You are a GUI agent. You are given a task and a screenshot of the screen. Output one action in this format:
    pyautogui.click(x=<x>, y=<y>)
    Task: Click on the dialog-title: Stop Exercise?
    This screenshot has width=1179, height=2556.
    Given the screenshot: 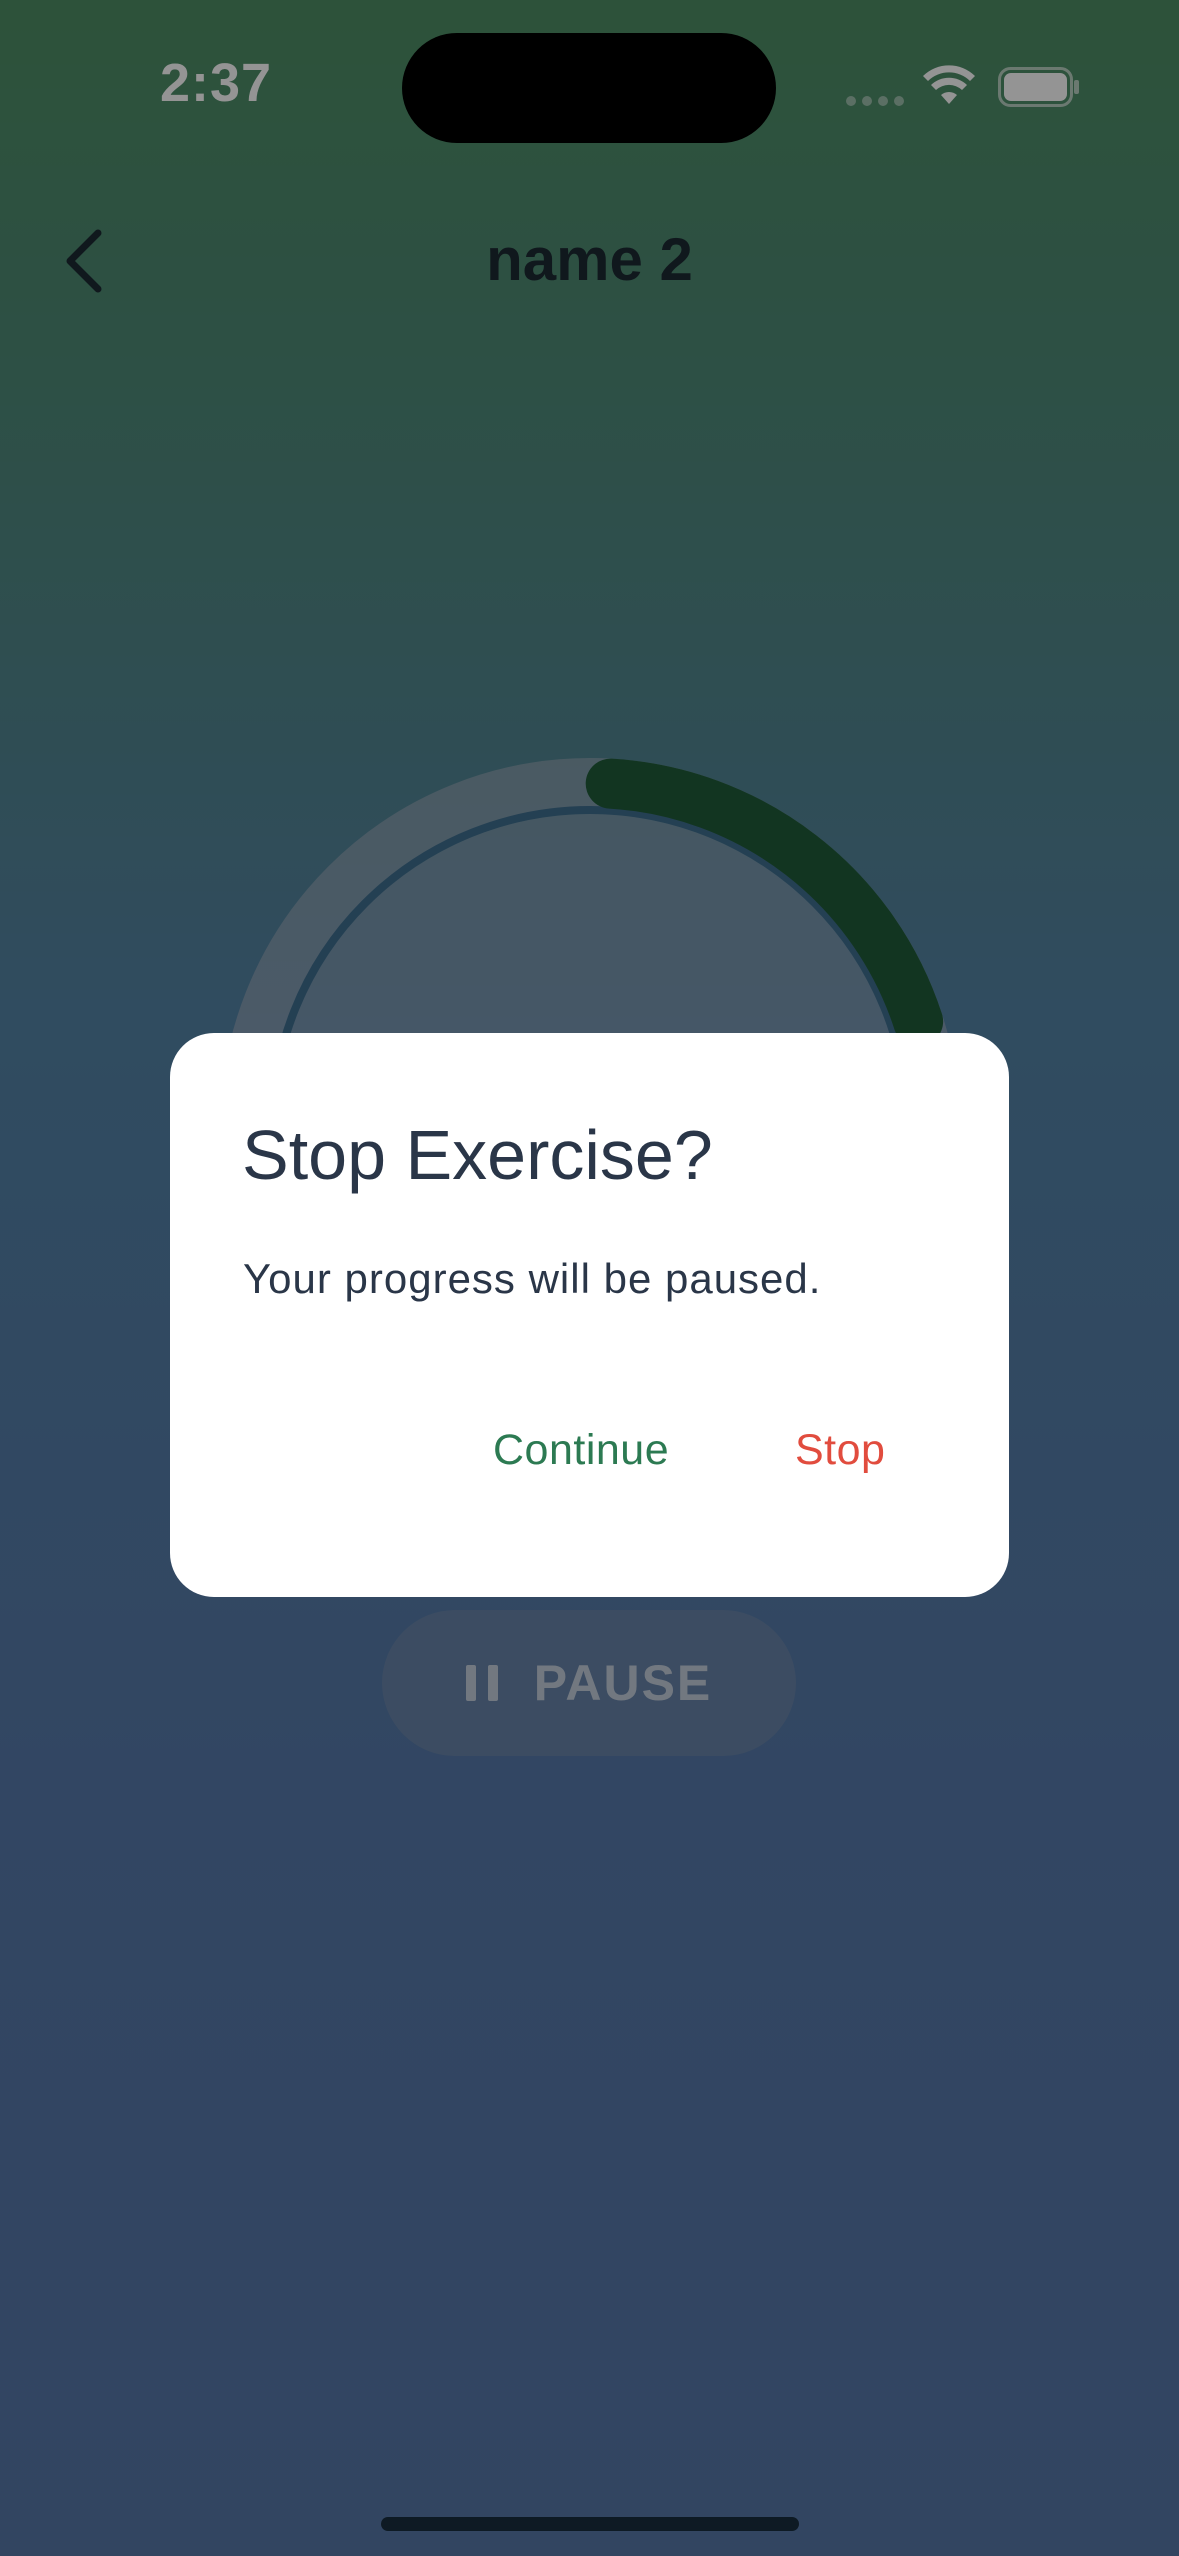 What is the action you would take?
    pyautogui.click(x=477, y=1155)
    